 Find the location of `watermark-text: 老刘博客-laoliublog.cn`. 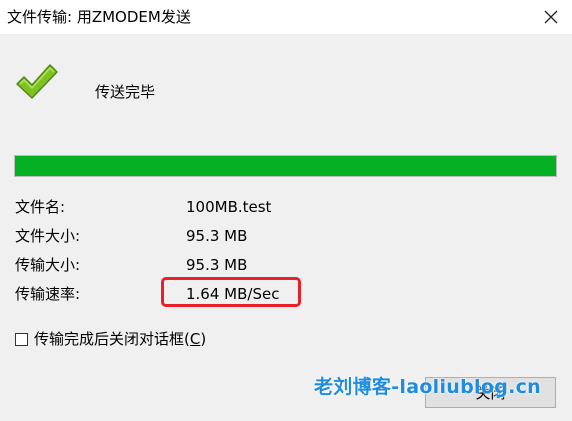

watermark-text: 老刘博客-laoliublog.cn is located at coordinates (427, 387).